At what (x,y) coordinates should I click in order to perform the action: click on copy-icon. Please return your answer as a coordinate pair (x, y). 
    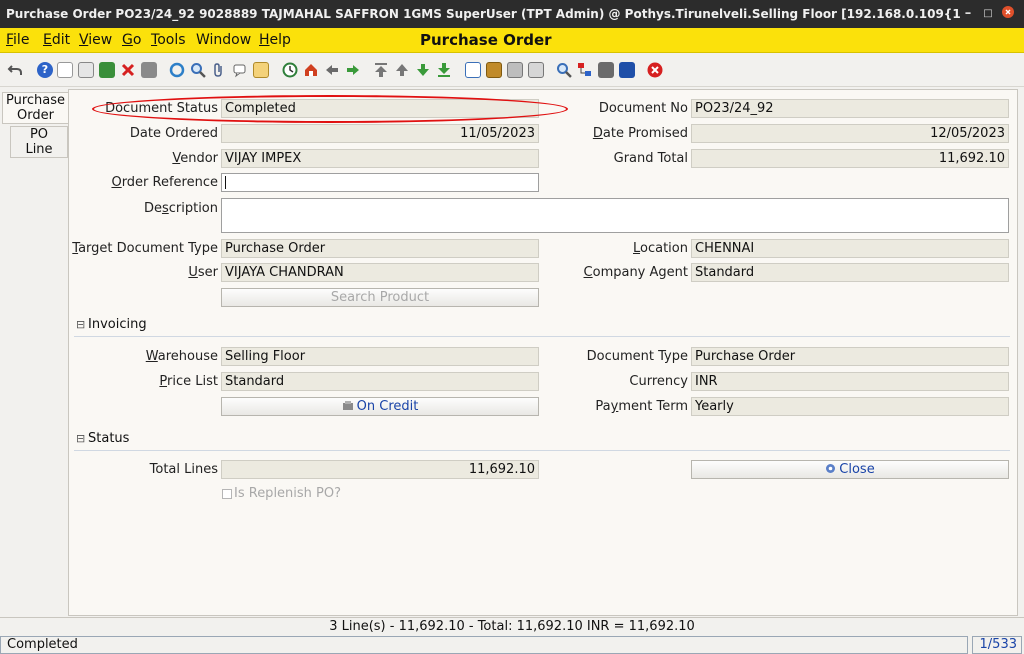
    Looking at the image, I should click on (86, 70).